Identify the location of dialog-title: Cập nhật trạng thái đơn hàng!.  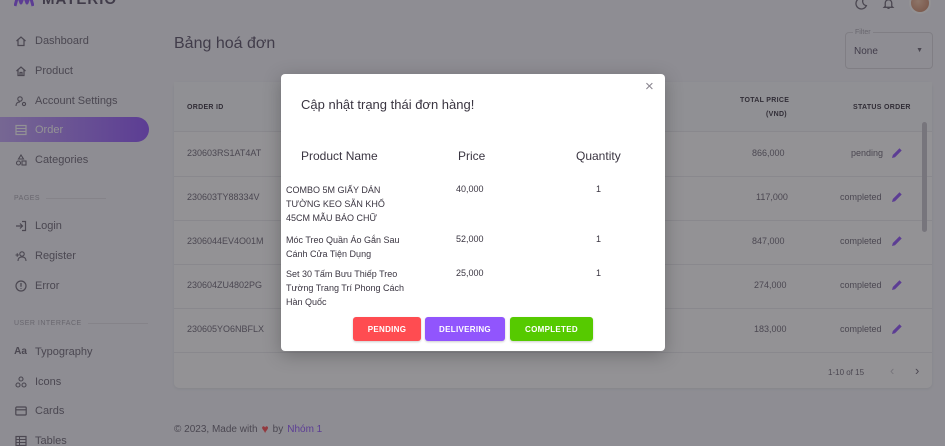
(388, 104).